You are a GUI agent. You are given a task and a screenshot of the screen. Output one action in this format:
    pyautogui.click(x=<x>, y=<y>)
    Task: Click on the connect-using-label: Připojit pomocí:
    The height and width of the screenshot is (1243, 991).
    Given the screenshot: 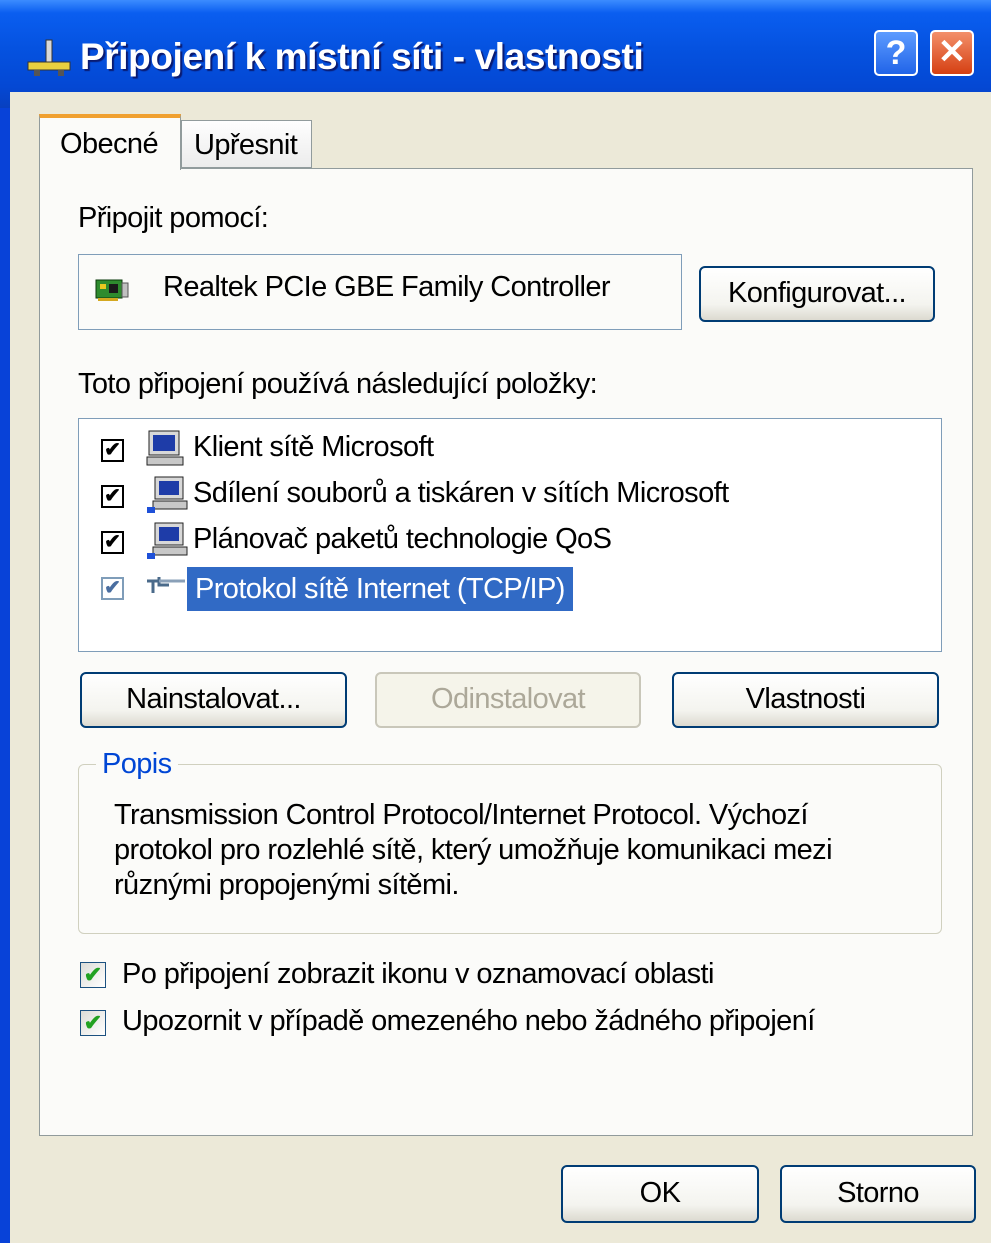 What is the action you would take?
    pyautogui.click(x=173, y=218)
    